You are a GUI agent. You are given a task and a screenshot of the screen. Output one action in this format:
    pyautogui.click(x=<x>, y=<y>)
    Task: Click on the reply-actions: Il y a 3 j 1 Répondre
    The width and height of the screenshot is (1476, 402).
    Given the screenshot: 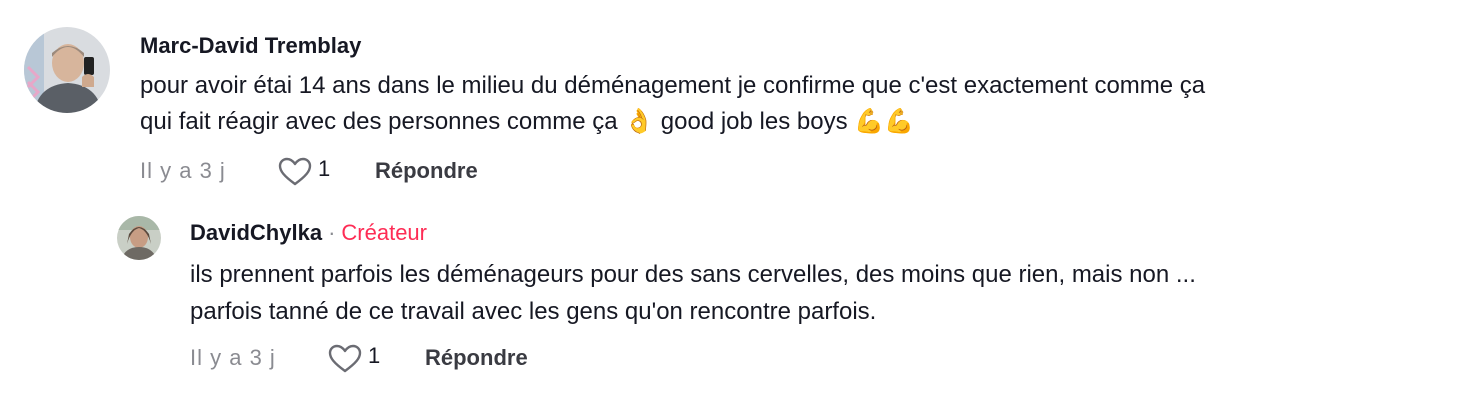 What is the action you would take?
    pyautogui.click(x=490, y=359)
    